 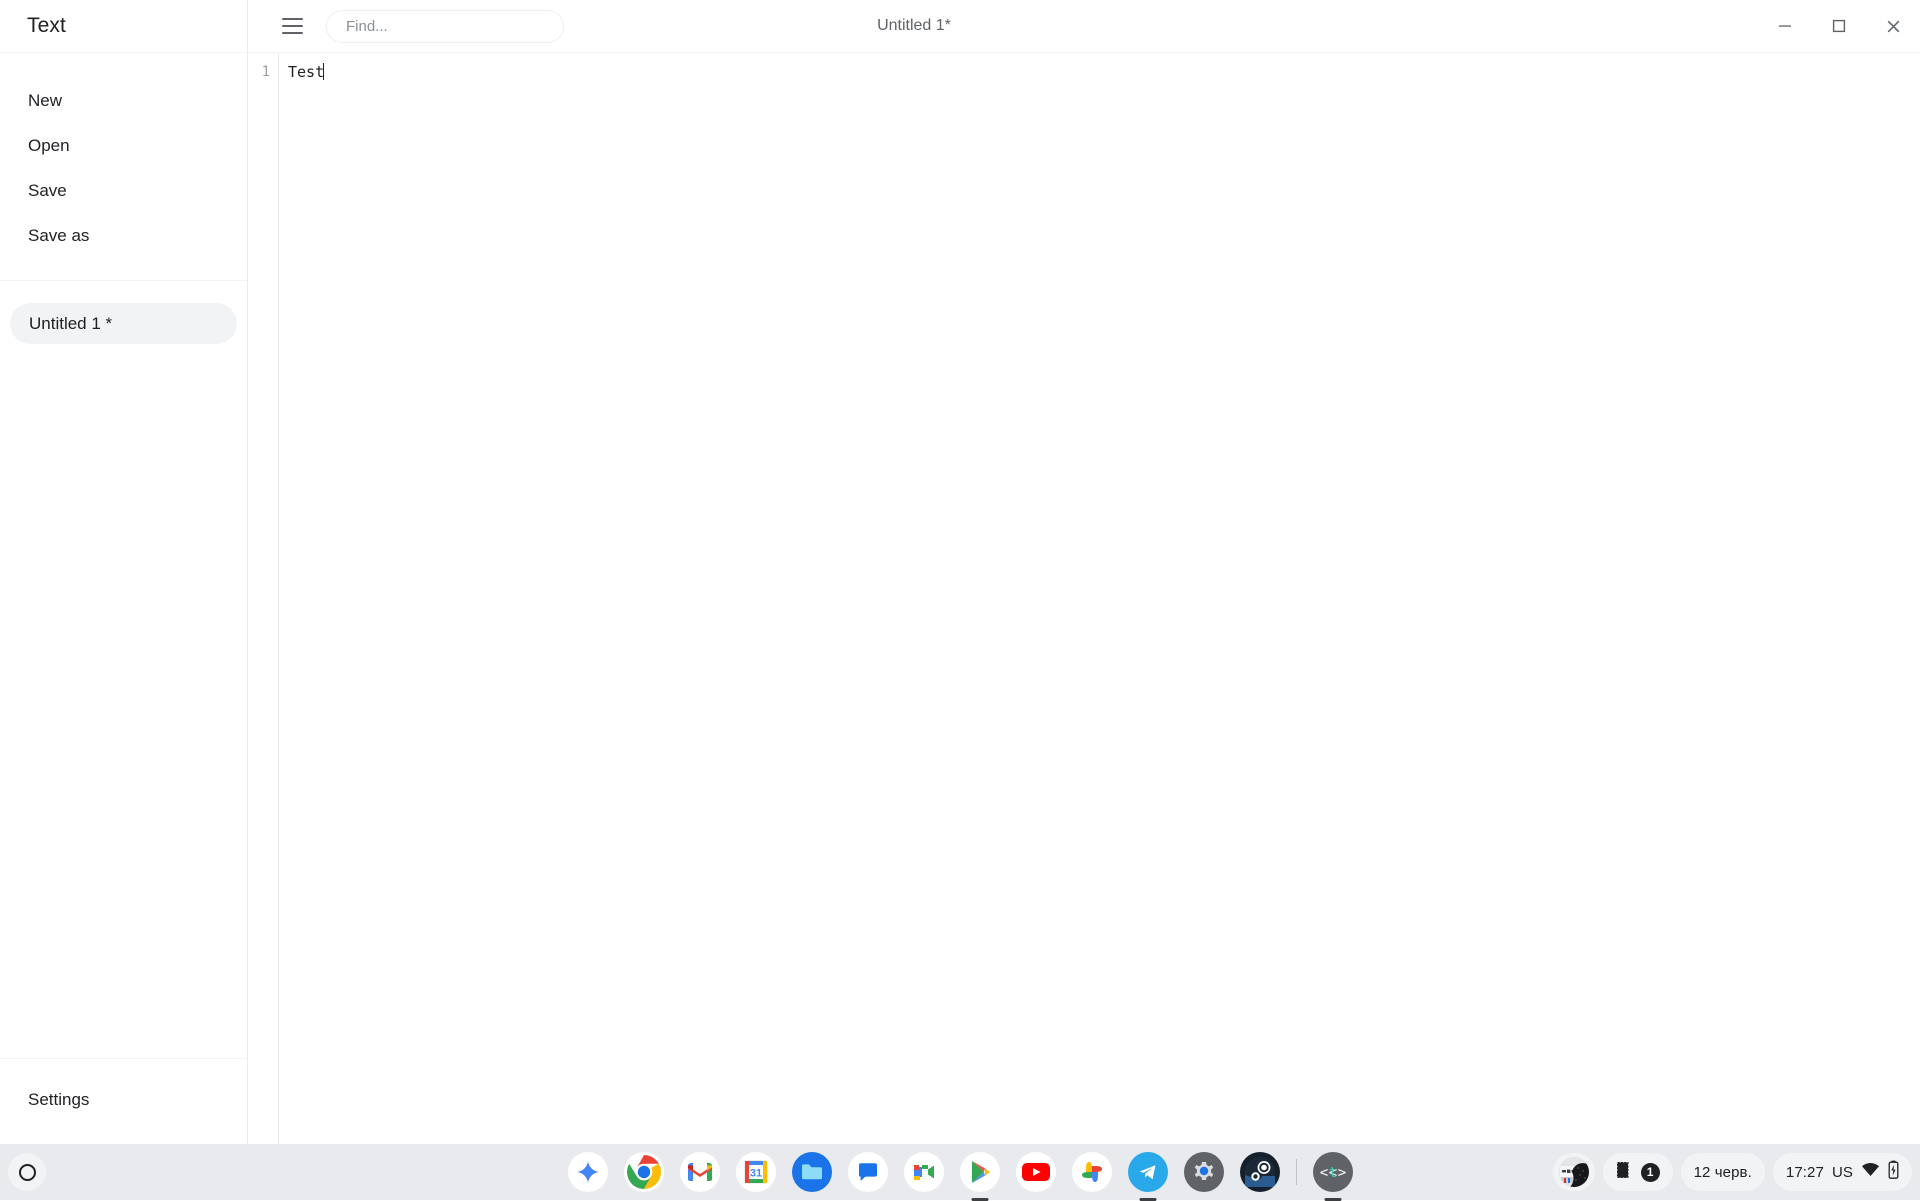 I want to click on sidebar-item-label: Save as, so click(x=58, y=236).